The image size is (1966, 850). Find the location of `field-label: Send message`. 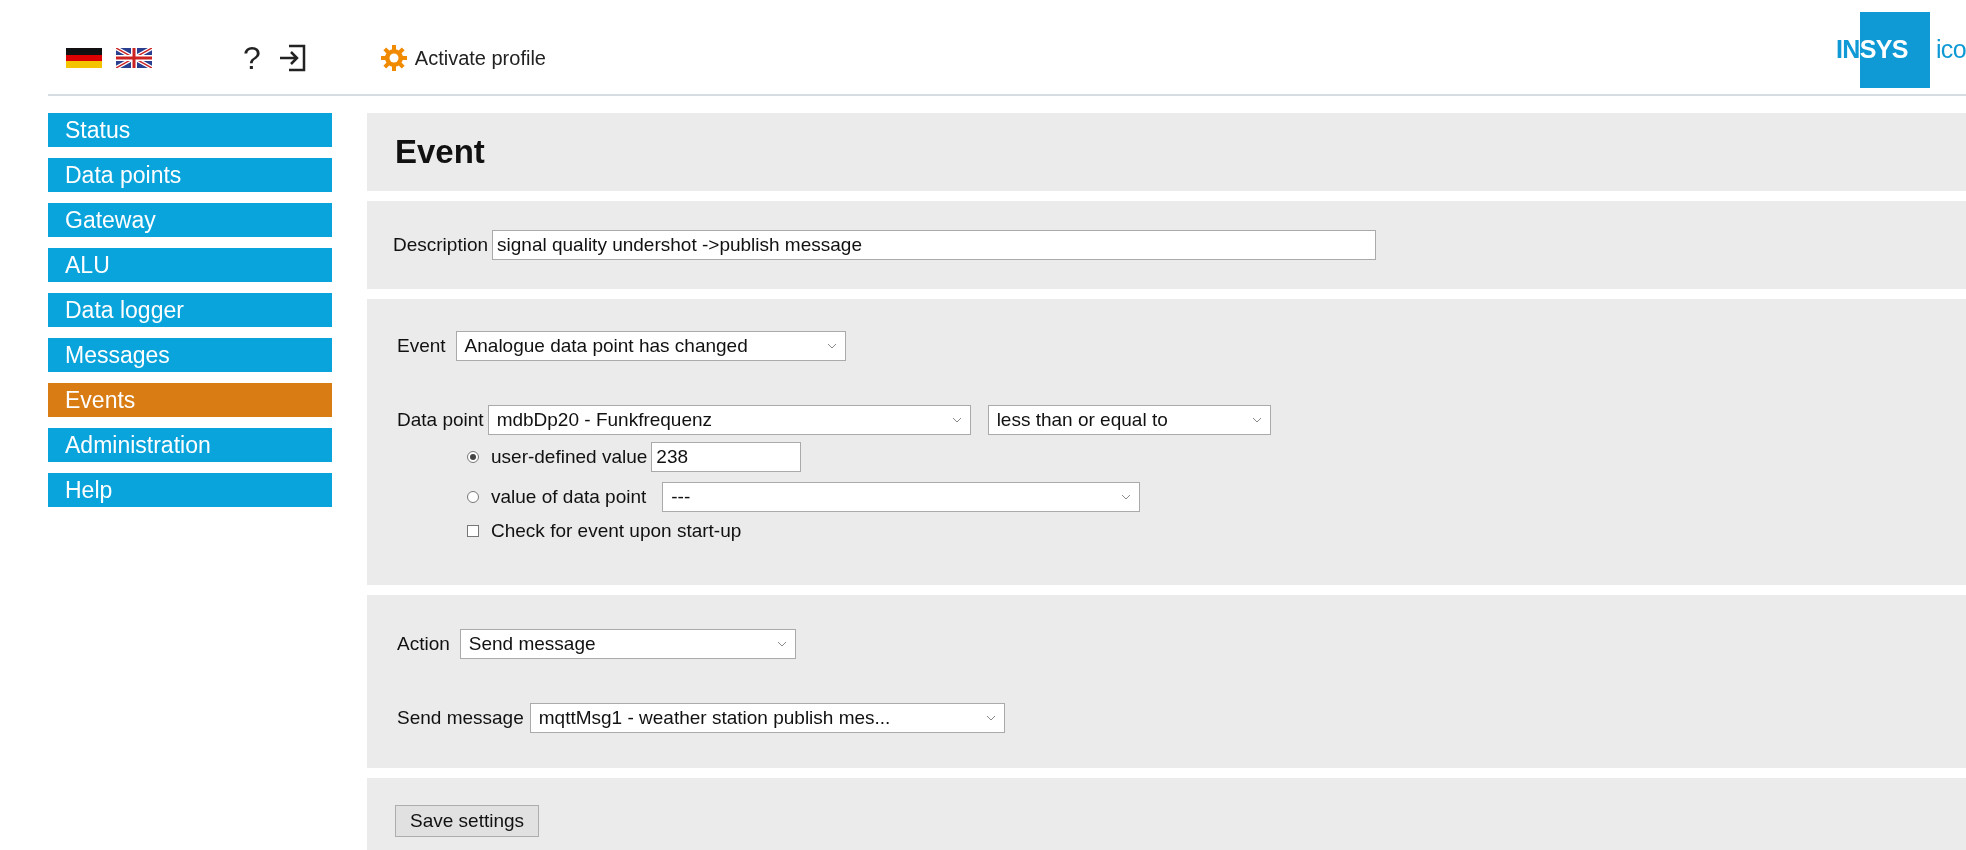

field-label: Send message is located at coordinates (460, 717).